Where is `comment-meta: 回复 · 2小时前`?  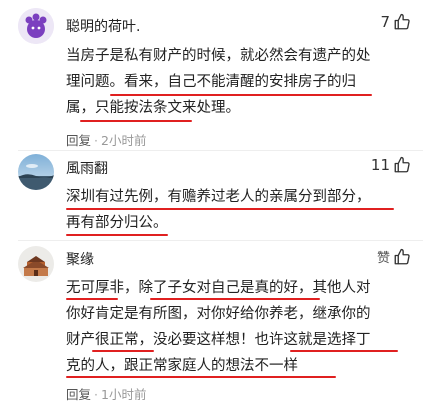 comment-meta: 回复 · 2小时前 is located at coordinates (106, 140).